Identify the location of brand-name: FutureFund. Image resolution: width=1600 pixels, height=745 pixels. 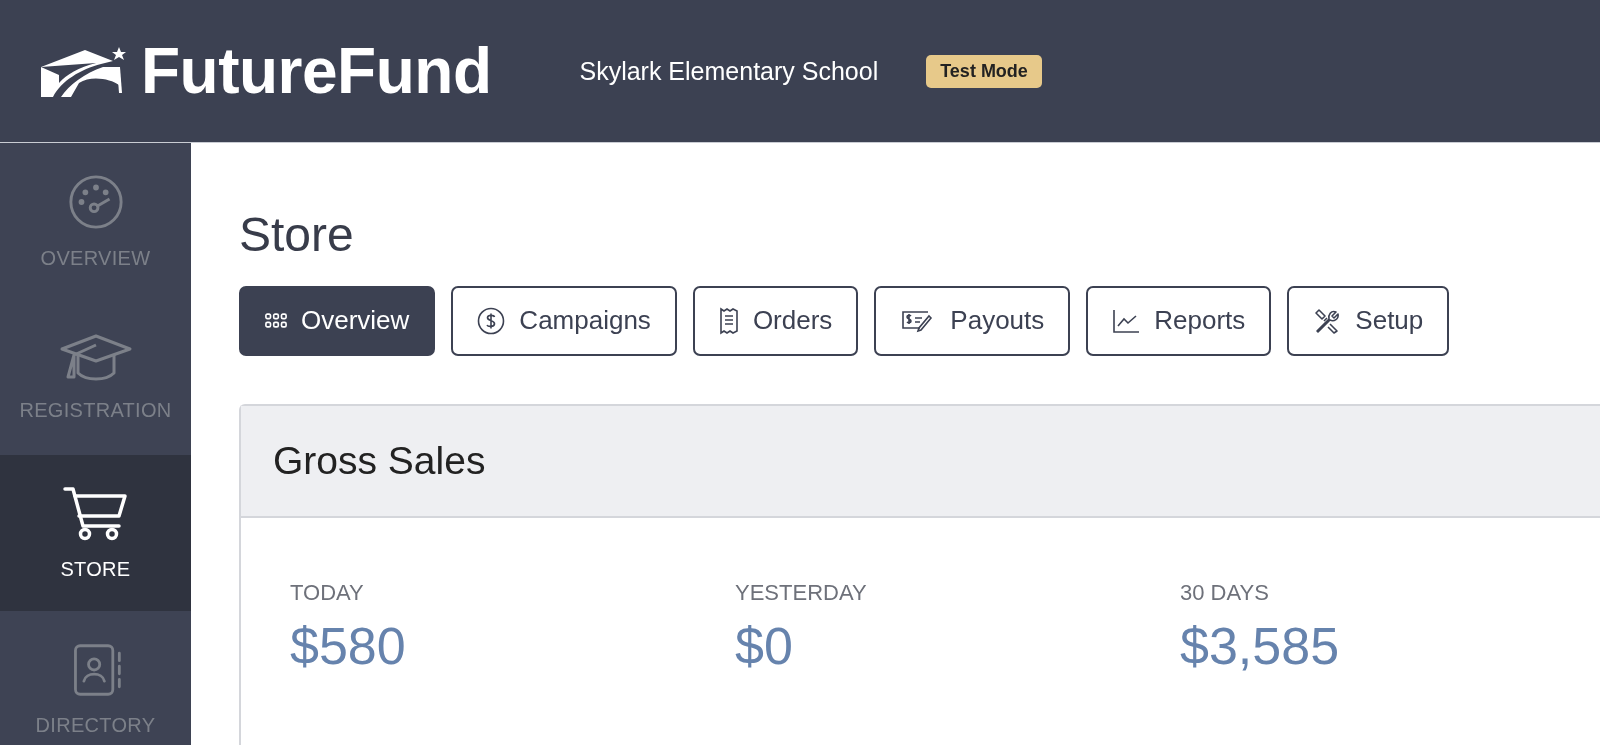
(316, 71).